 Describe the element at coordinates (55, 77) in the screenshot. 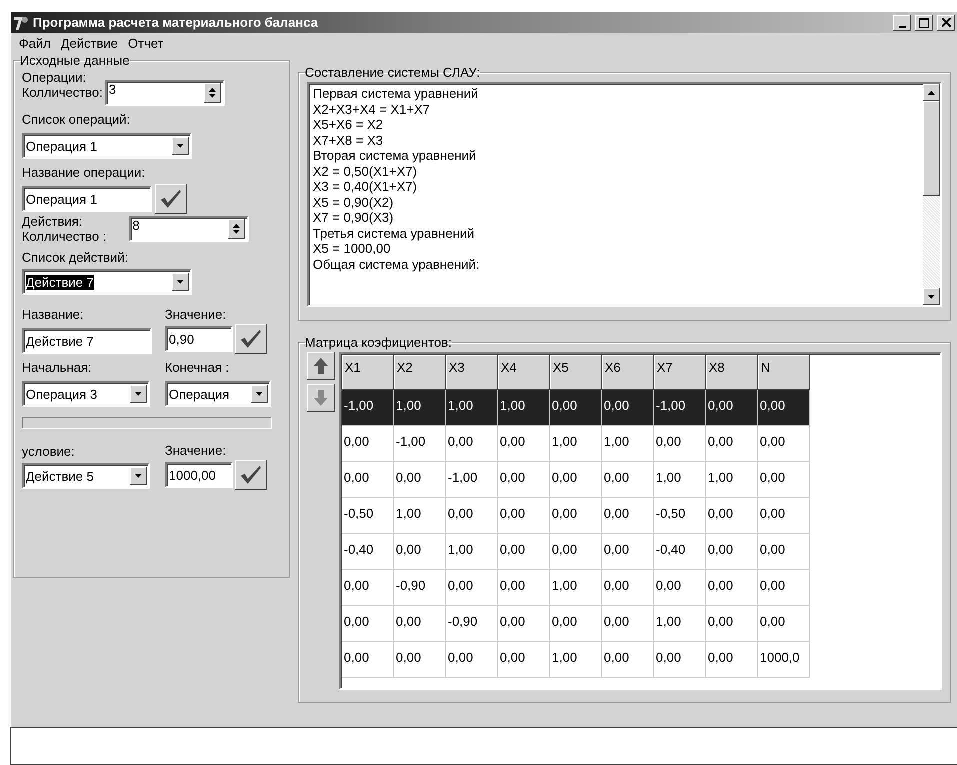

I see `section-label: Операции:` at that location.